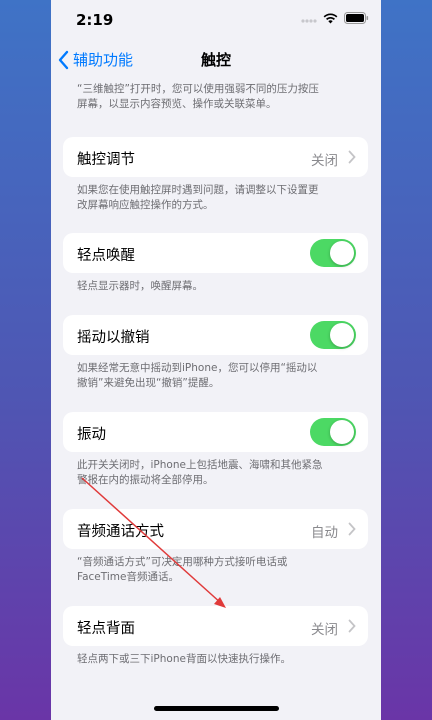 The image size is (432, 720). What do you see at coordinates (140, 286) in the screenshot?
I see `tap-to-wake-footer: 轻点显示器时，唤醒屏幕。` at bounding box center [140, 286].